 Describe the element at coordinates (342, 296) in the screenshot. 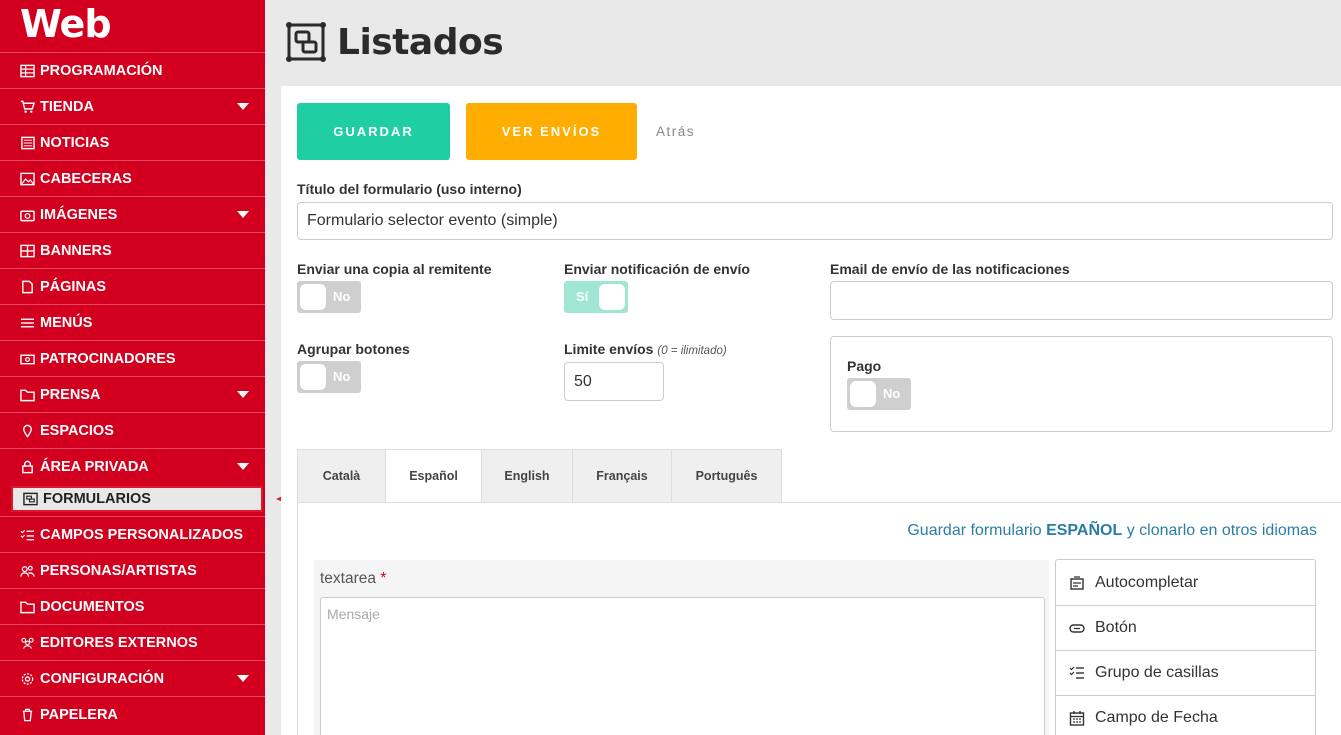

I see `toggle-state: No` at that location.